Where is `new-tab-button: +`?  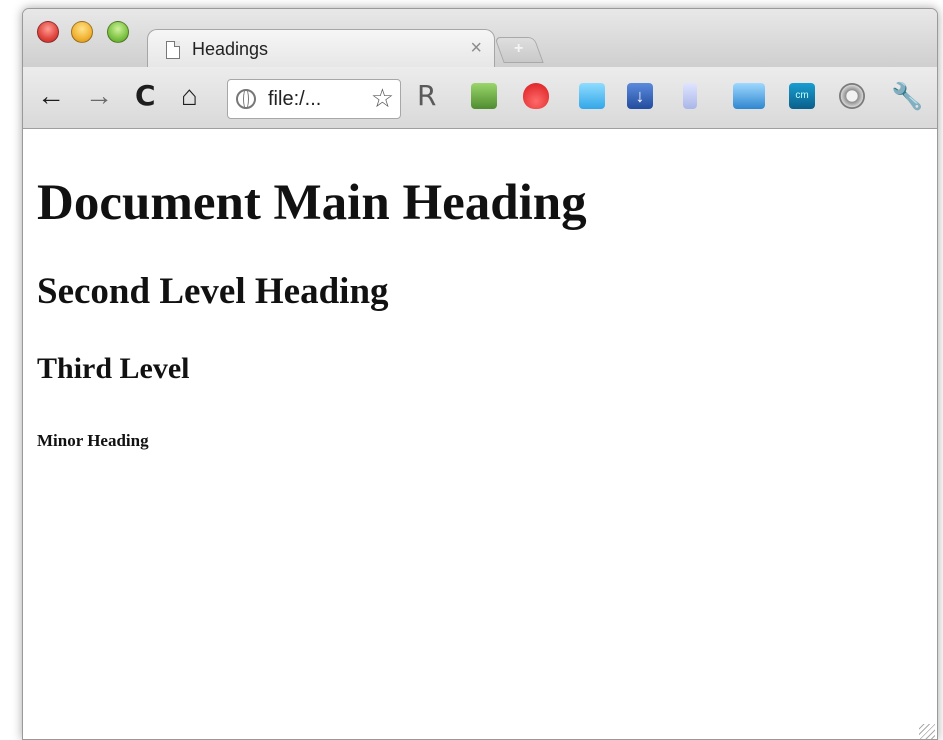
new-tab-button: + is located at coordinates (519, 50).